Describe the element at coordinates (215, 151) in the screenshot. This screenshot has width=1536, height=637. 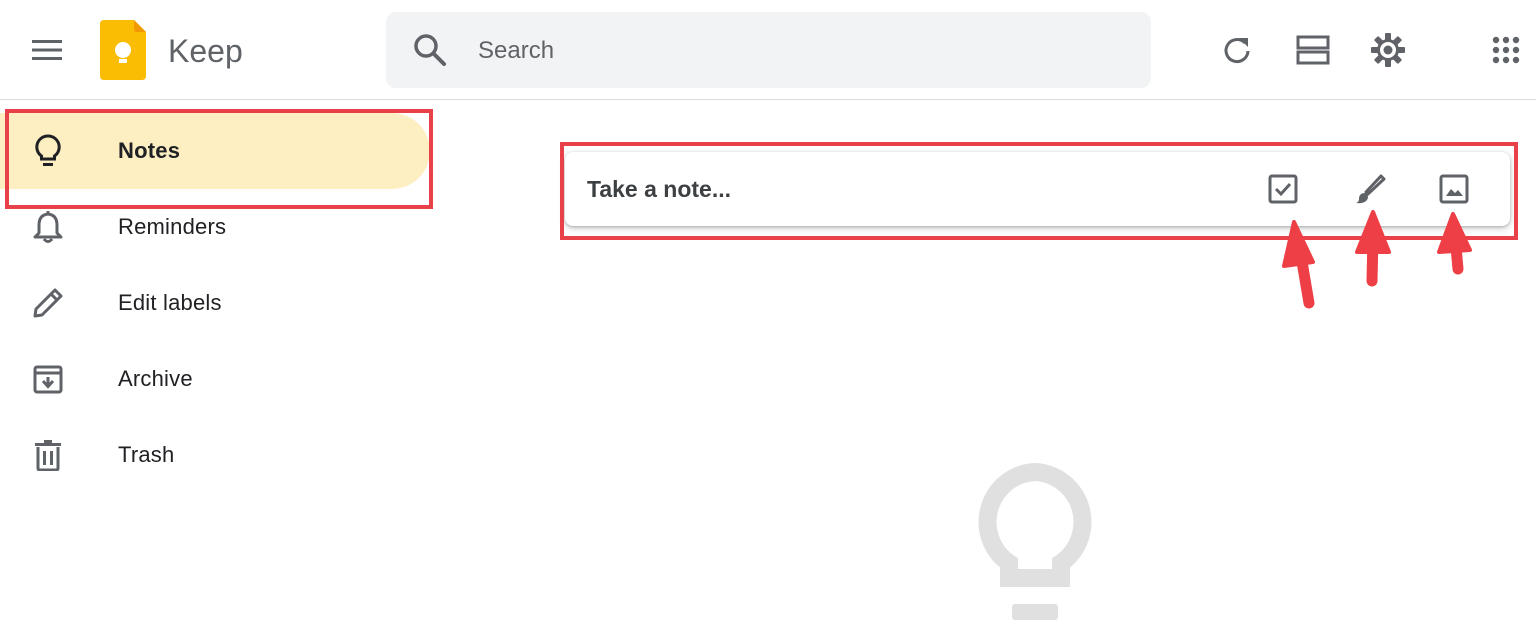
I see `sidebar-item-notes: Notes` at that location.